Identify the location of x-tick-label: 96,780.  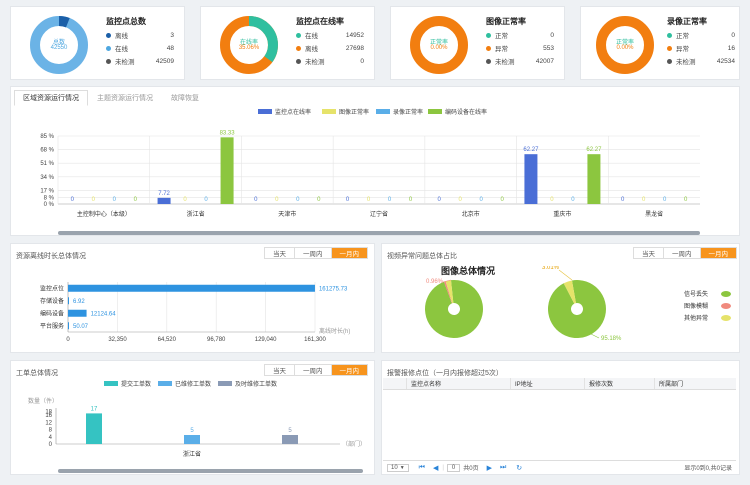
(216, 340).